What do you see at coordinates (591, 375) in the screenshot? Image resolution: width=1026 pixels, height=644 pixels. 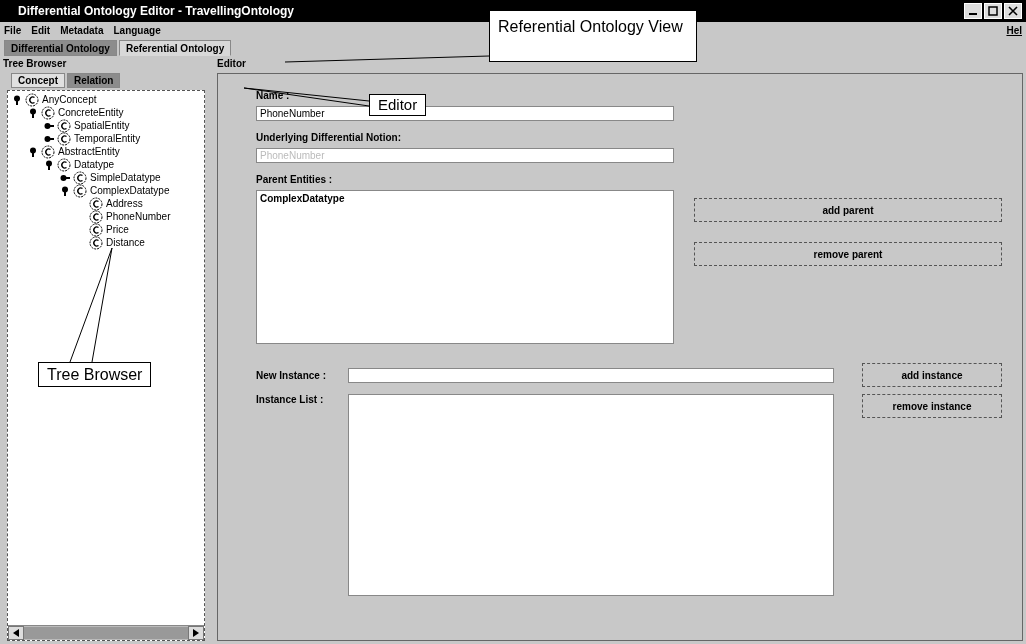 I see `new-instance-field` at bounding box center [591, 375].